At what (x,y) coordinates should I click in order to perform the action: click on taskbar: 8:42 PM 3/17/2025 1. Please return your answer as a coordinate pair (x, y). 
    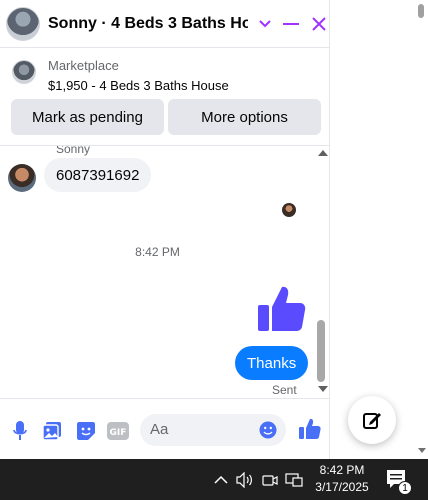
    Looking at the image, I should click on (214, 479).